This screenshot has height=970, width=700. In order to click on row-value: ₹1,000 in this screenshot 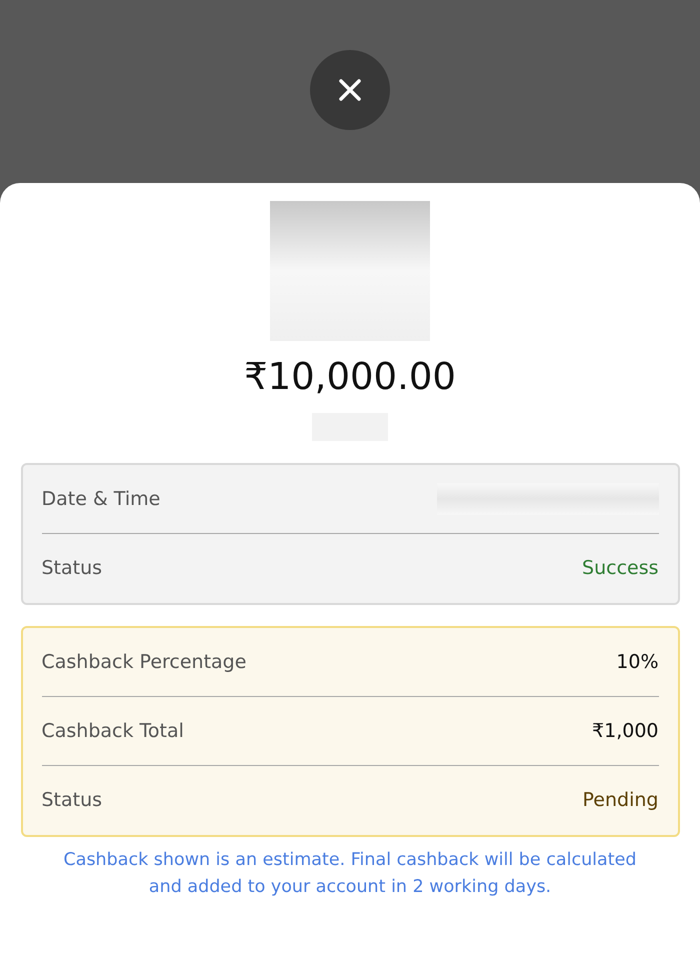, I will do `click(625, 731)`.